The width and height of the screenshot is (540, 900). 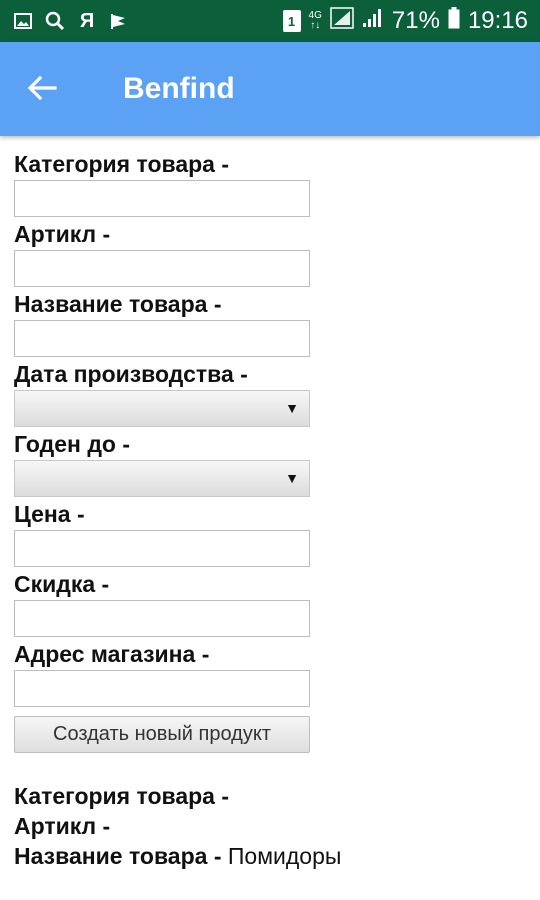 I want to click on app-title: Benfind, so click(x=179, y=88).